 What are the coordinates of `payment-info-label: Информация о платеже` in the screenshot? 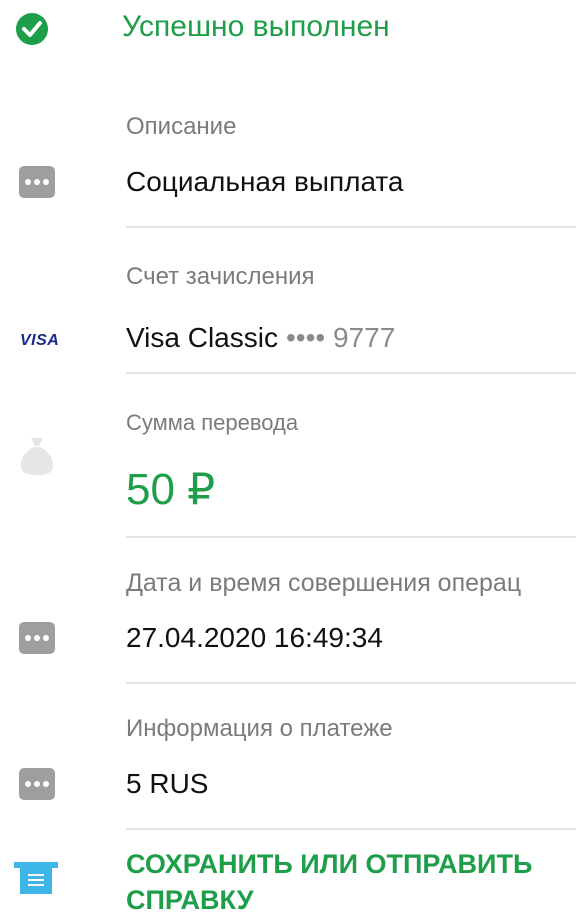 It's located at (259, 728).